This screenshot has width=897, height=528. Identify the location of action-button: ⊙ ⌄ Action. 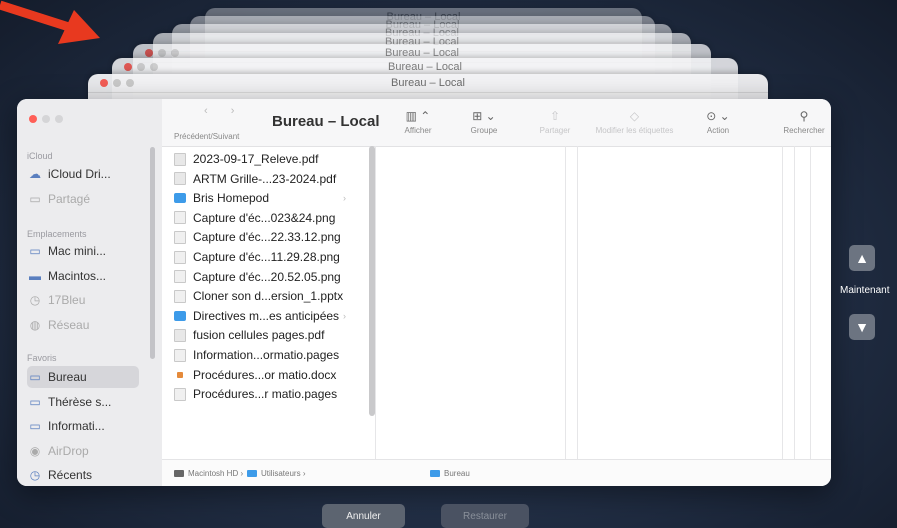
(718, 122).